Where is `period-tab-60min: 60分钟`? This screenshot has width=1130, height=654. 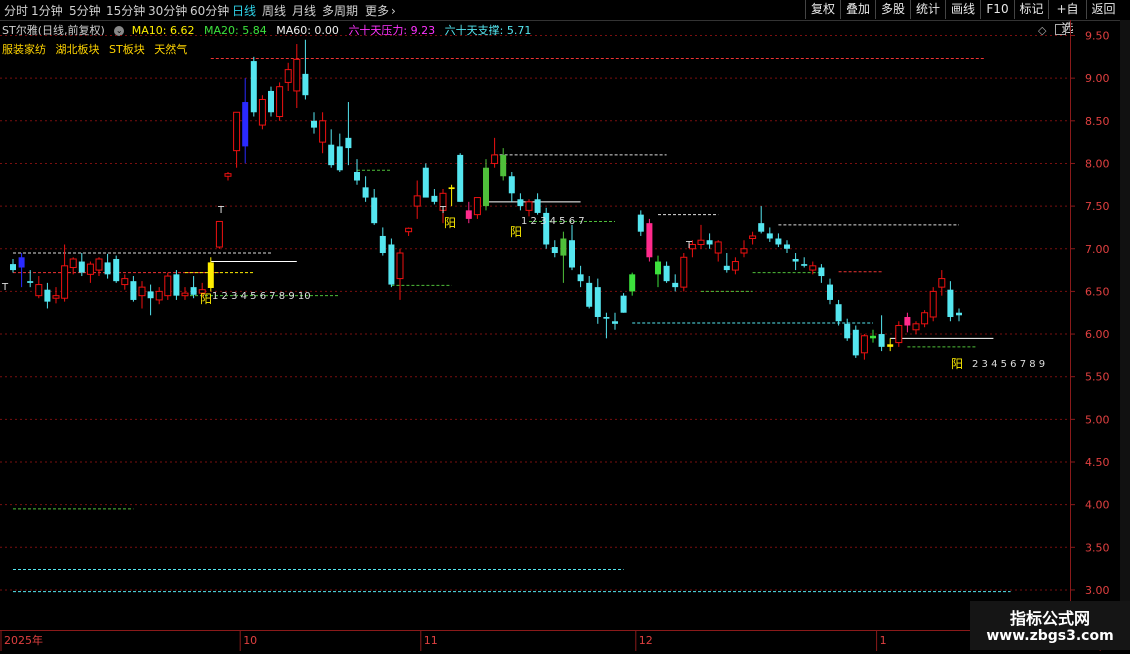 period-tab-60min: 60分钟 is located at coordinates (209, 10).